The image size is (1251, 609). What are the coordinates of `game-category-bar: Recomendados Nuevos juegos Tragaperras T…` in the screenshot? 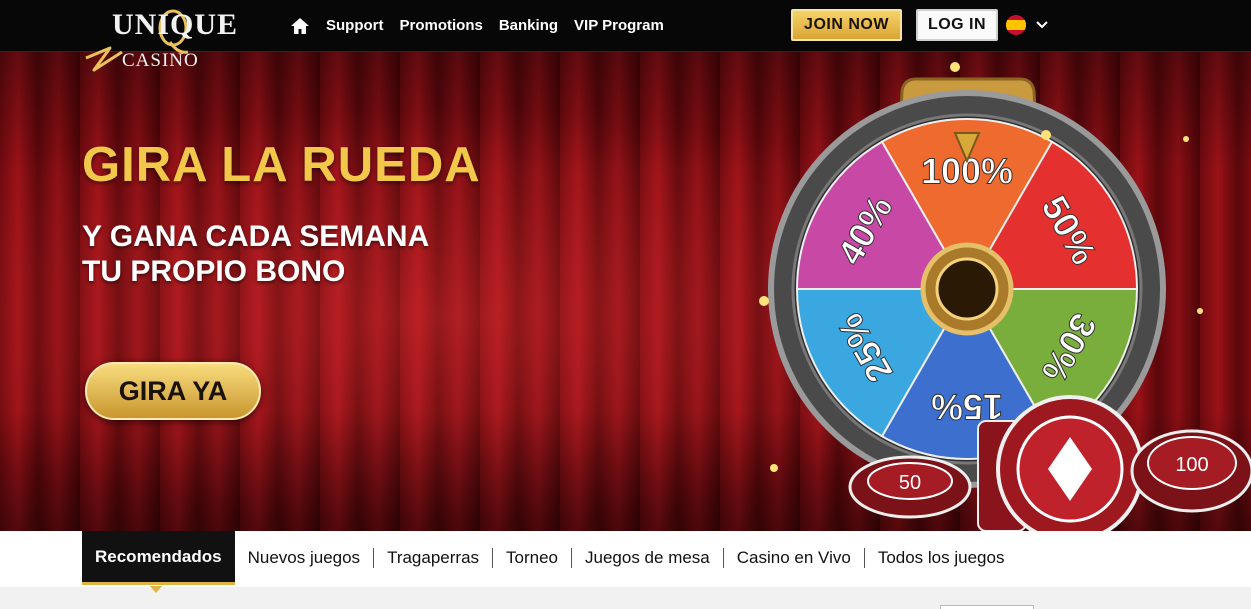 It's located at (625, 559).